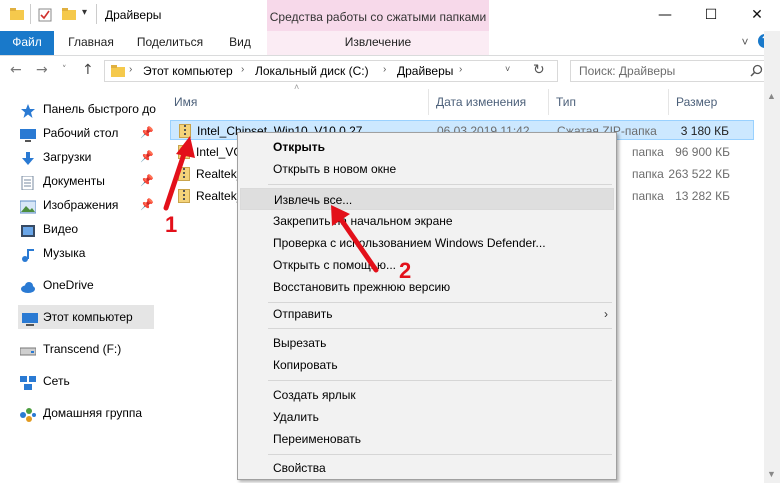 This screenshot has height=483, width=780. Describe the element at coordinates (171, 224) in the screenshot. I see `annotation-label-1: 1` at that location.